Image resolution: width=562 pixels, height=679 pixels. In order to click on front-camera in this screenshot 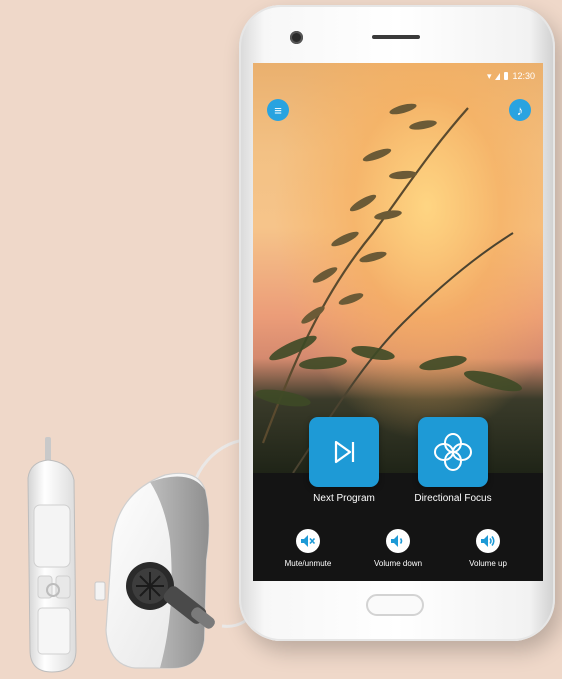, I will do `click(296, 37)`.